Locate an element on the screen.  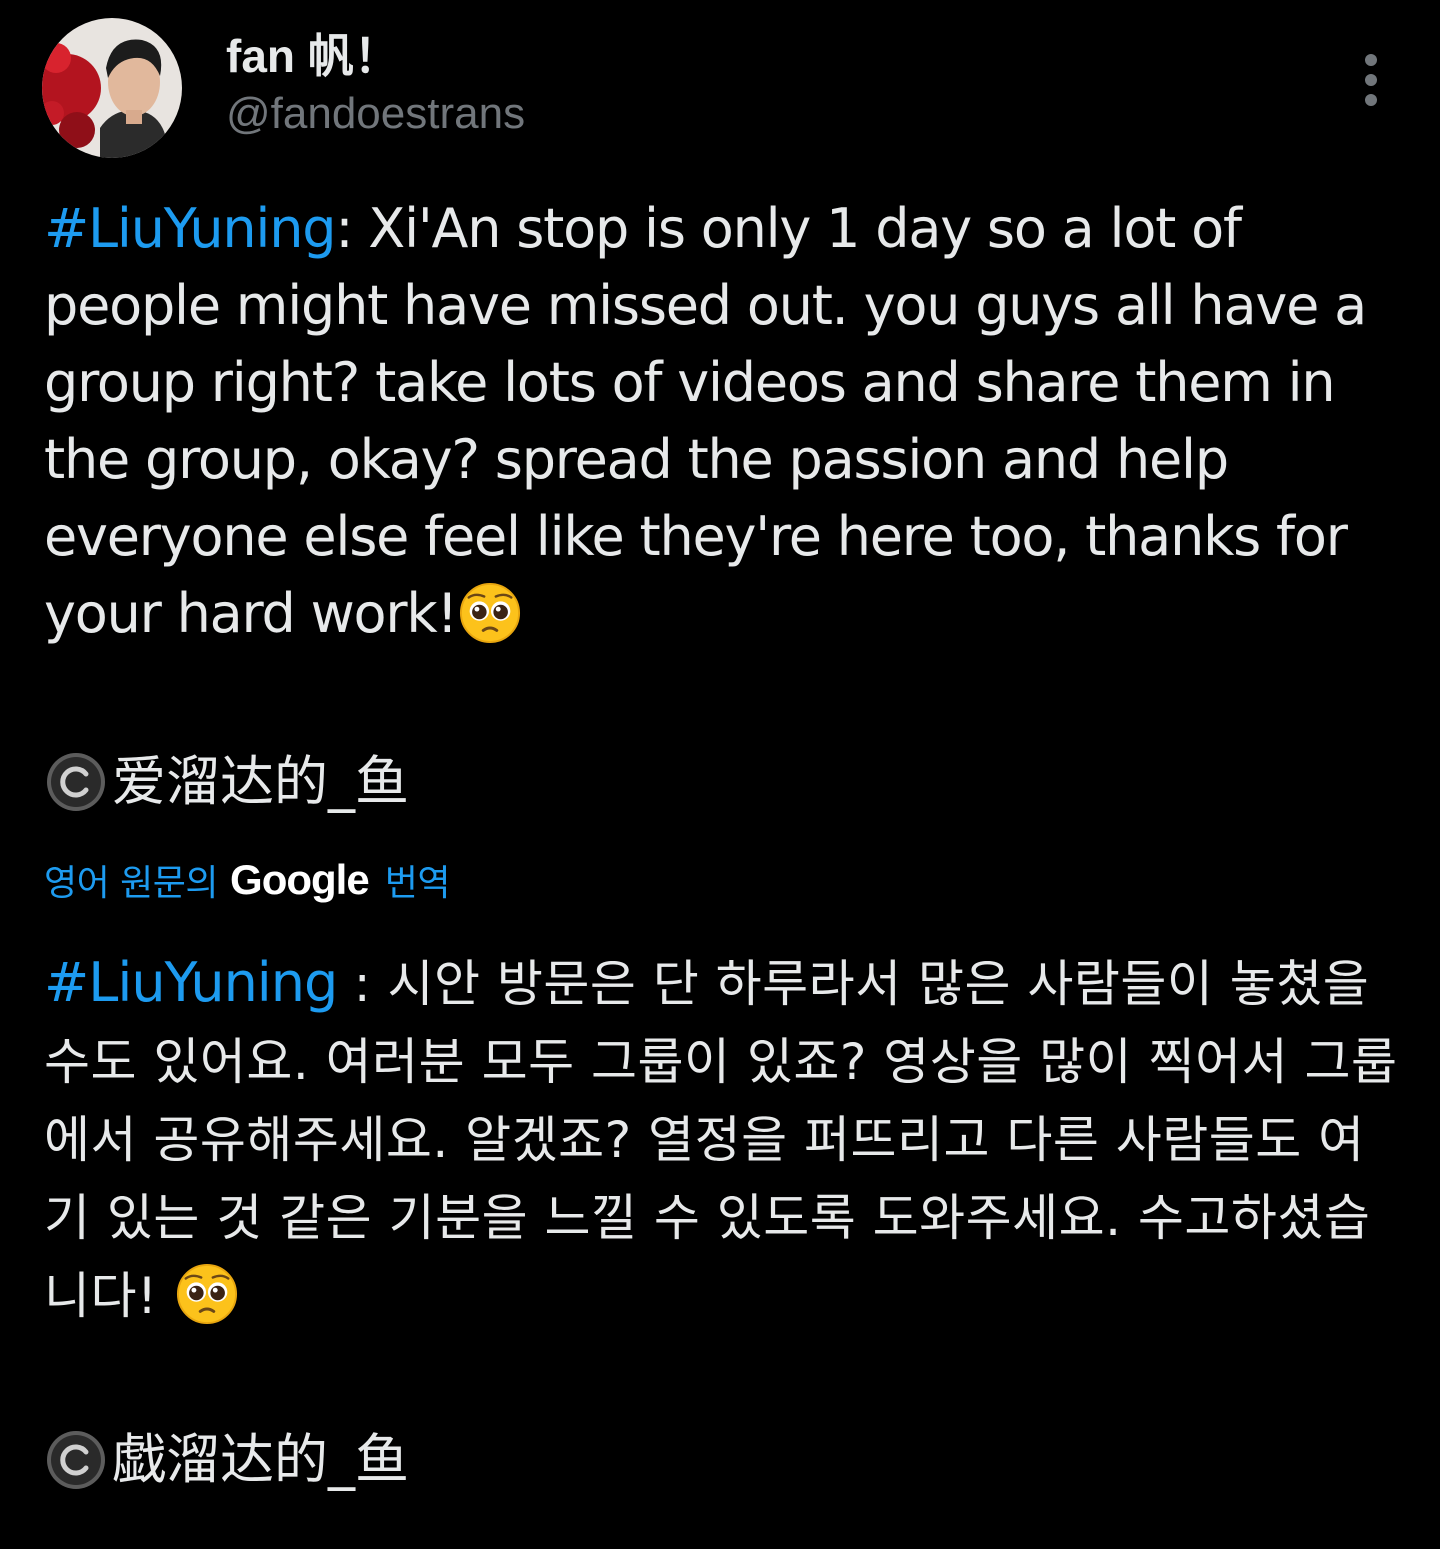
photo-credit: 爱溜达的_鱼 is located at coordinates (226, 782).